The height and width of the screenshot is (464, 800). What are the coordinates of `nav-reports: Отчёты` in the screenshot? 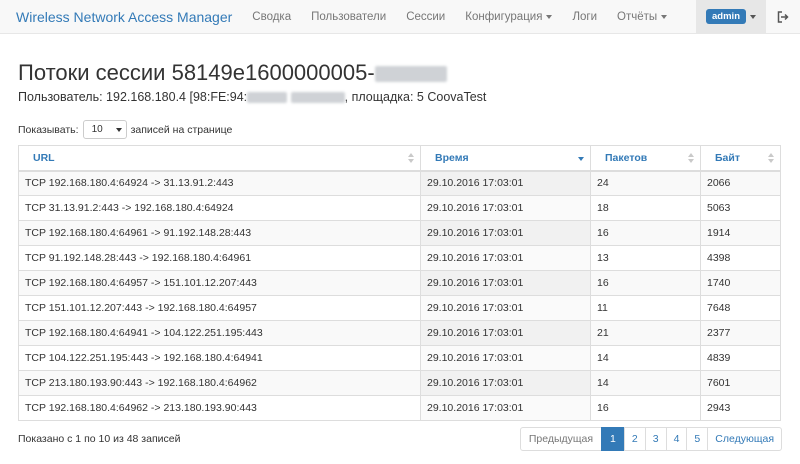 It's located at (642, 16).